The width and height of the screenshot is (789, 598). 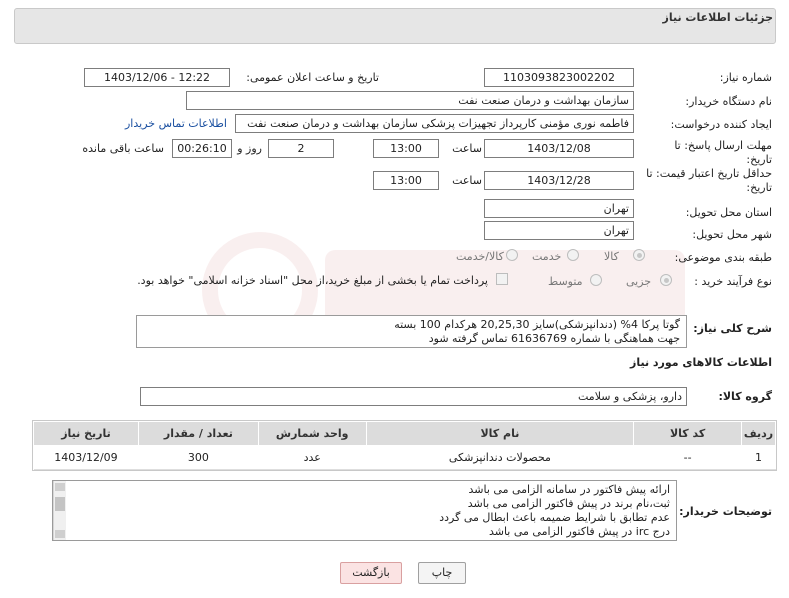 I want to click on process-radio-minor, so click(x=666, y=280).